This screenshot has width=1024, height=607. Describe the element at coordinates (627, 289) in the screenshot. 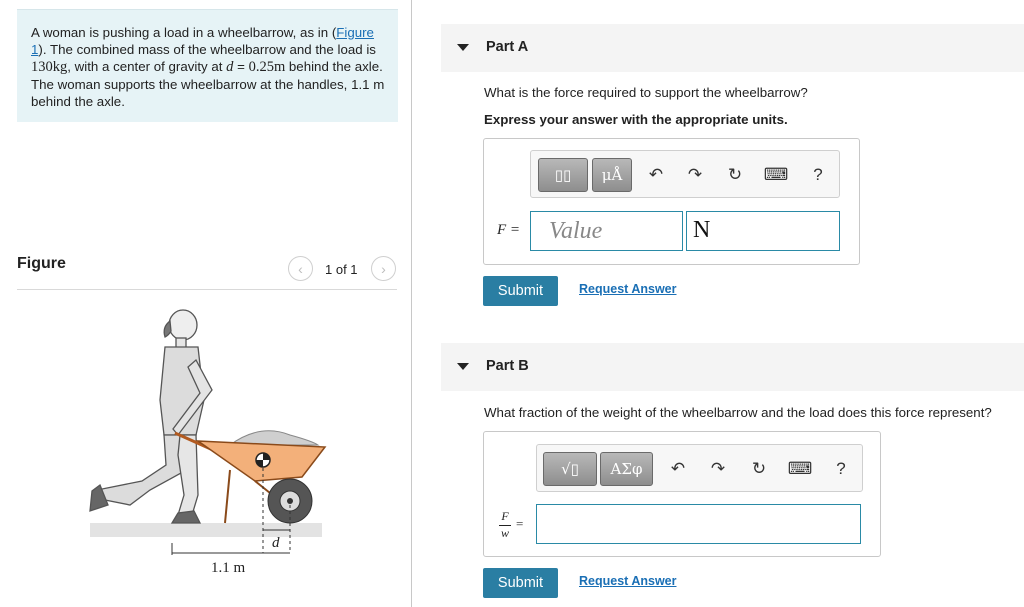

I see `part-a-request-answer-link: Request Answer` at that location.